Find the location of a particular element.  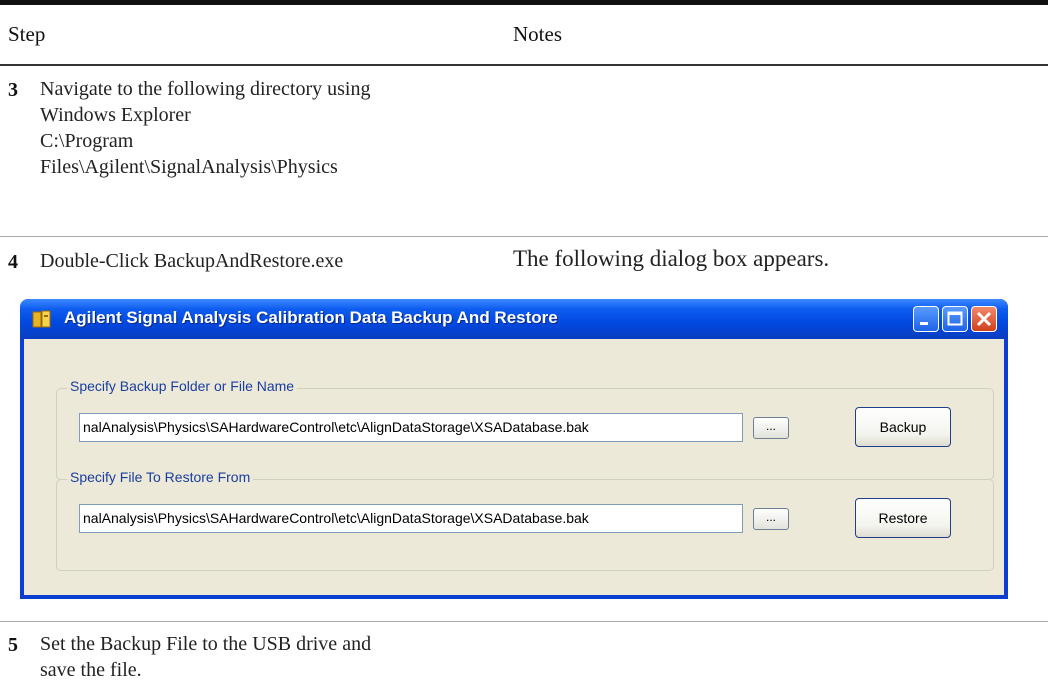

backup-group-label: Specify Backup Folder or File Name is located at coordinates (182, 386).